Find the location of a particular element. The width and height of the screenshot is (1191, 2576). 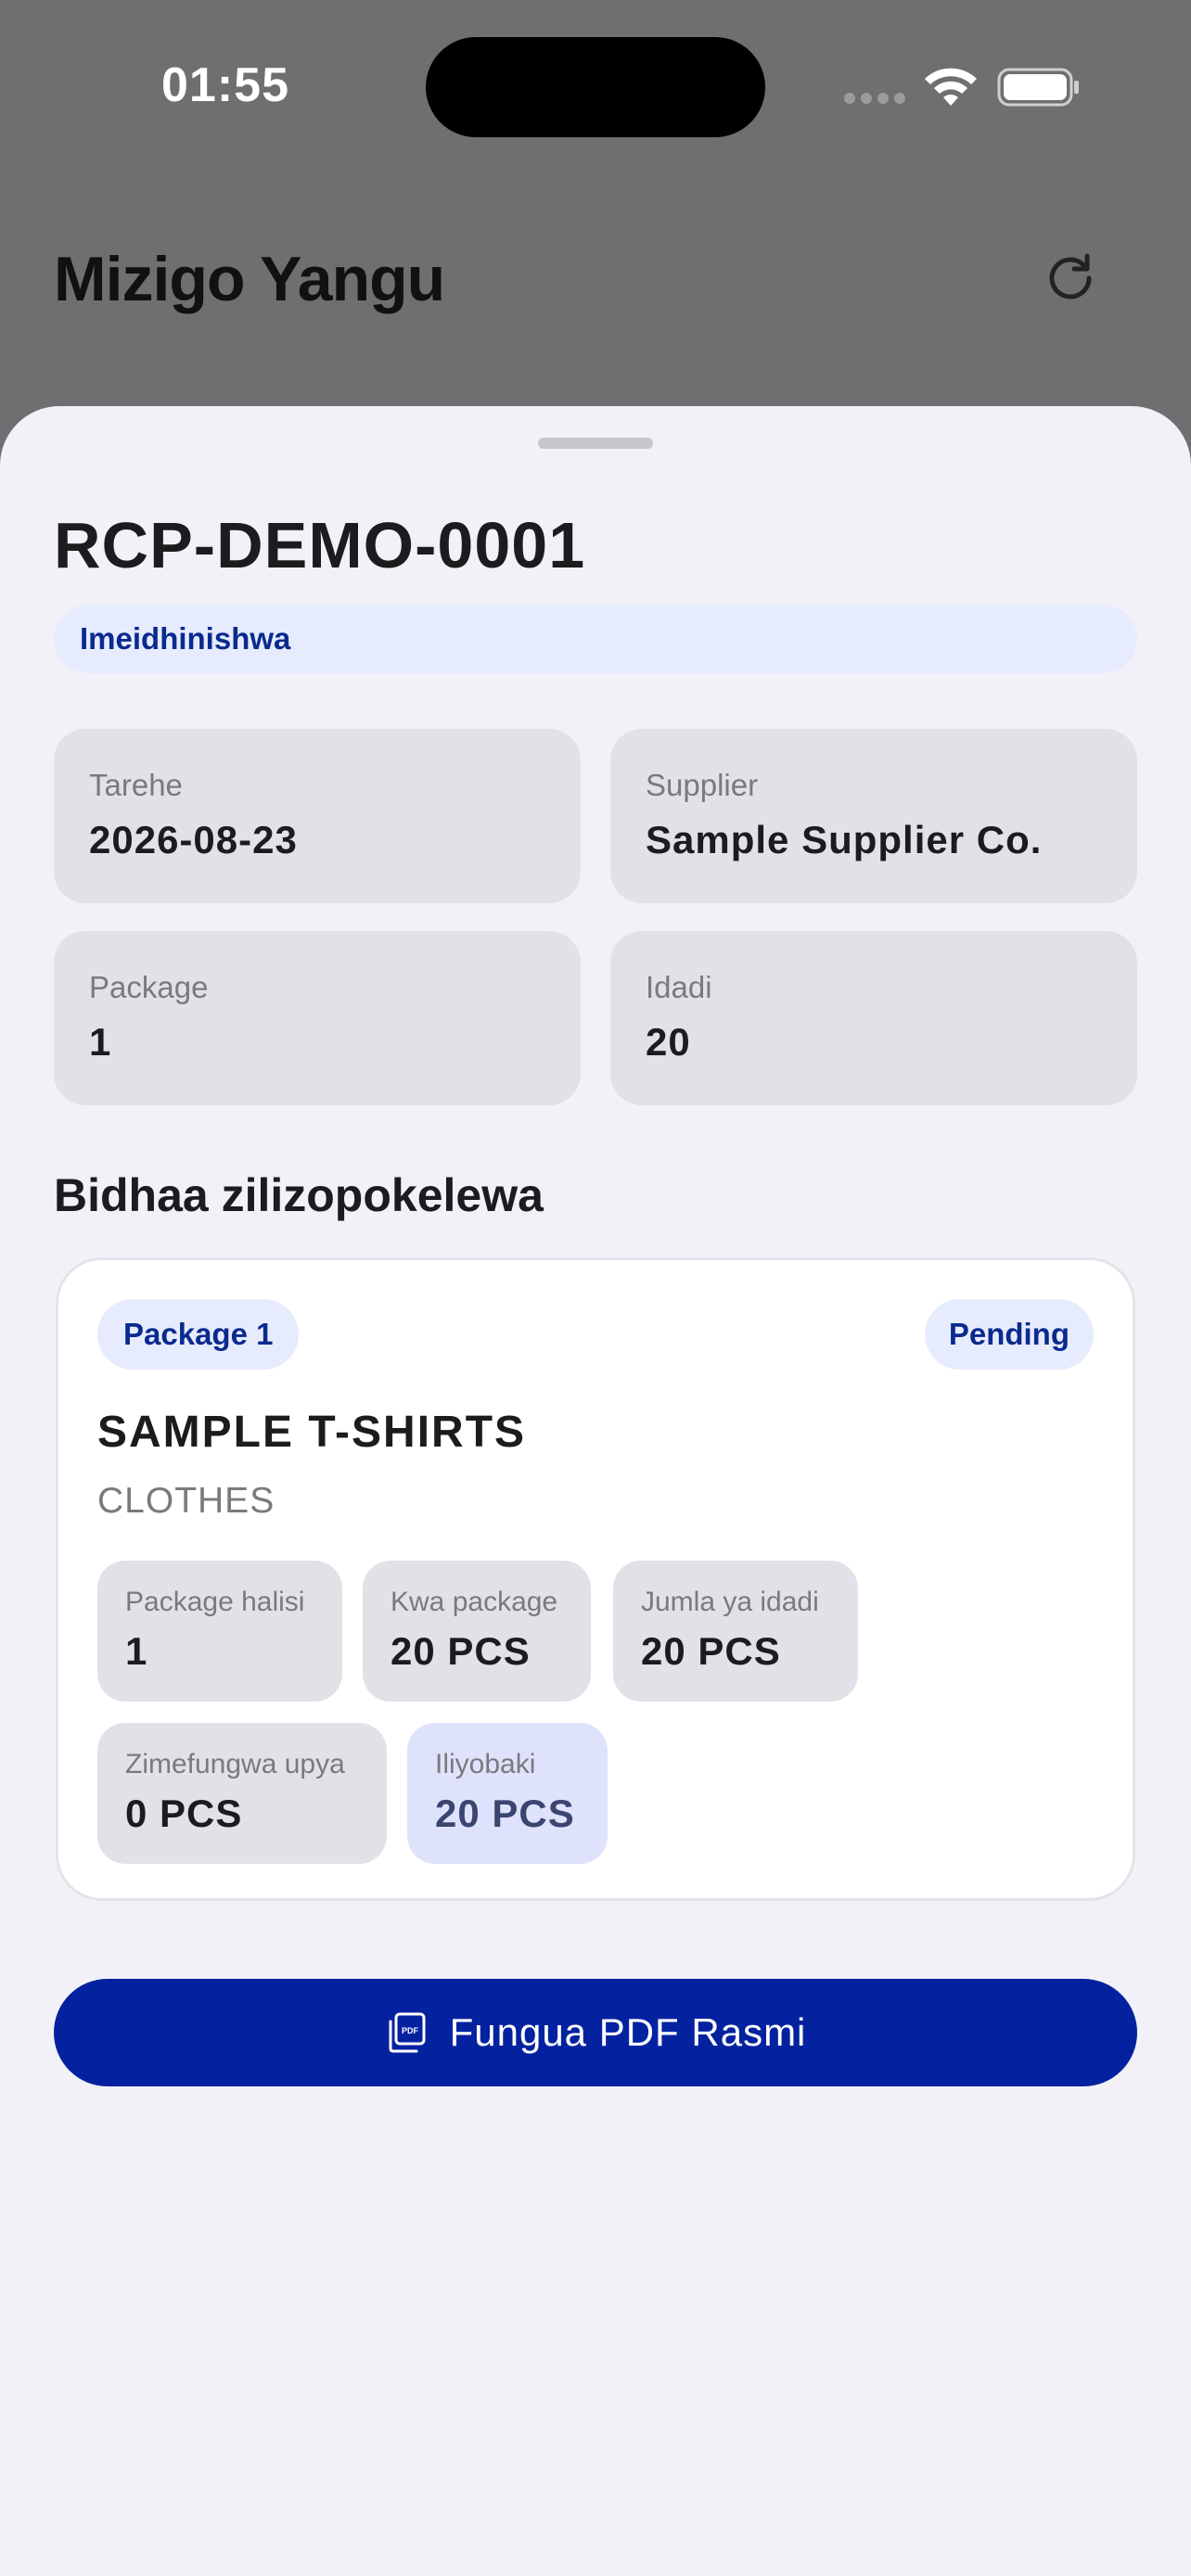

package-tag-label: Package 1 is located at coordinates (198, 1334).